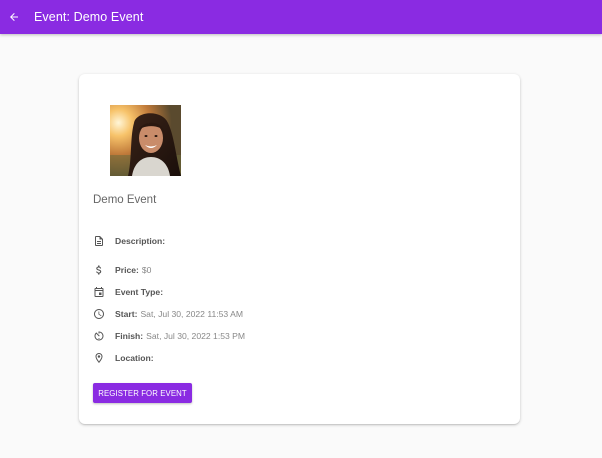 Image resolution: width=602 pixels, height=458 pixels. I want to click on app-bar: Event: Demo Event, so click(301, 17).